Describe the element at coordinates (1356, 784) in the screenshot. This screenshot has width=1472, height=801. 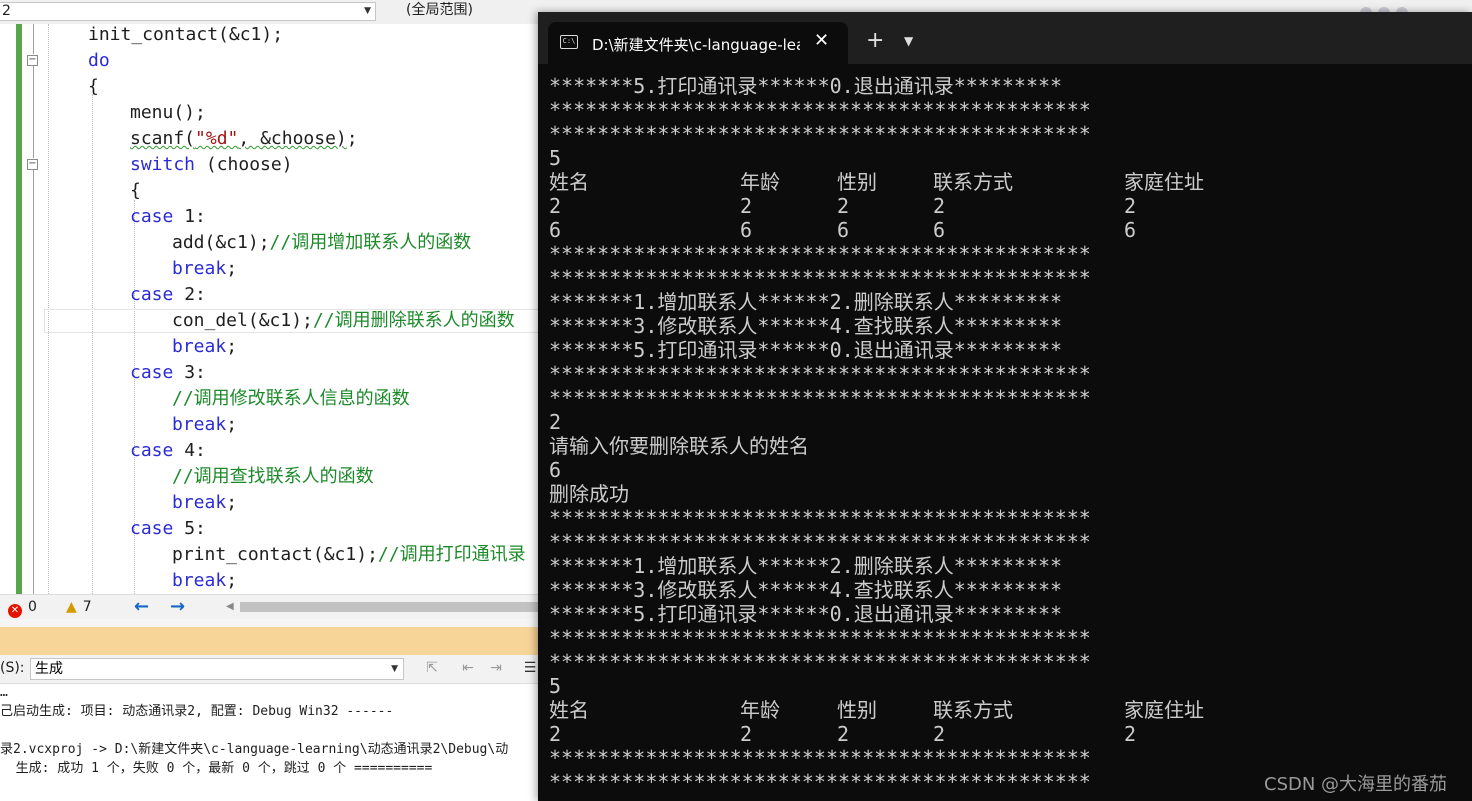
I see `watermark: CSDN @大海里的番茄` at that location.